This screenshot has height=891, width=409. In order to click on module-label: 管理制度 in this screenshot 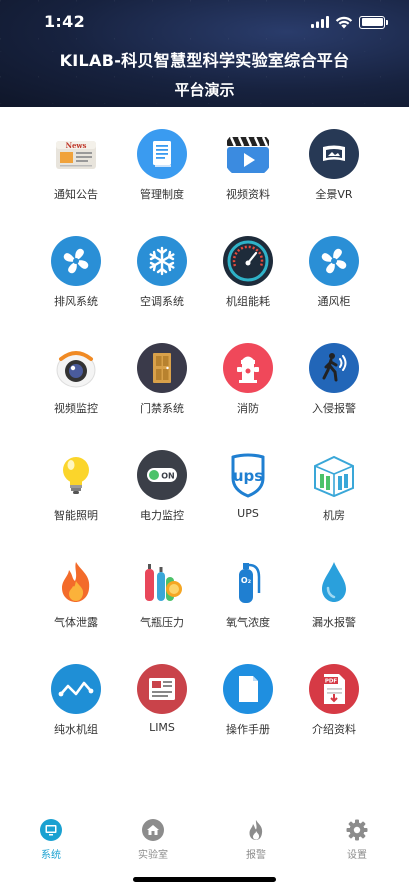, I will do `click(162, 194)`.